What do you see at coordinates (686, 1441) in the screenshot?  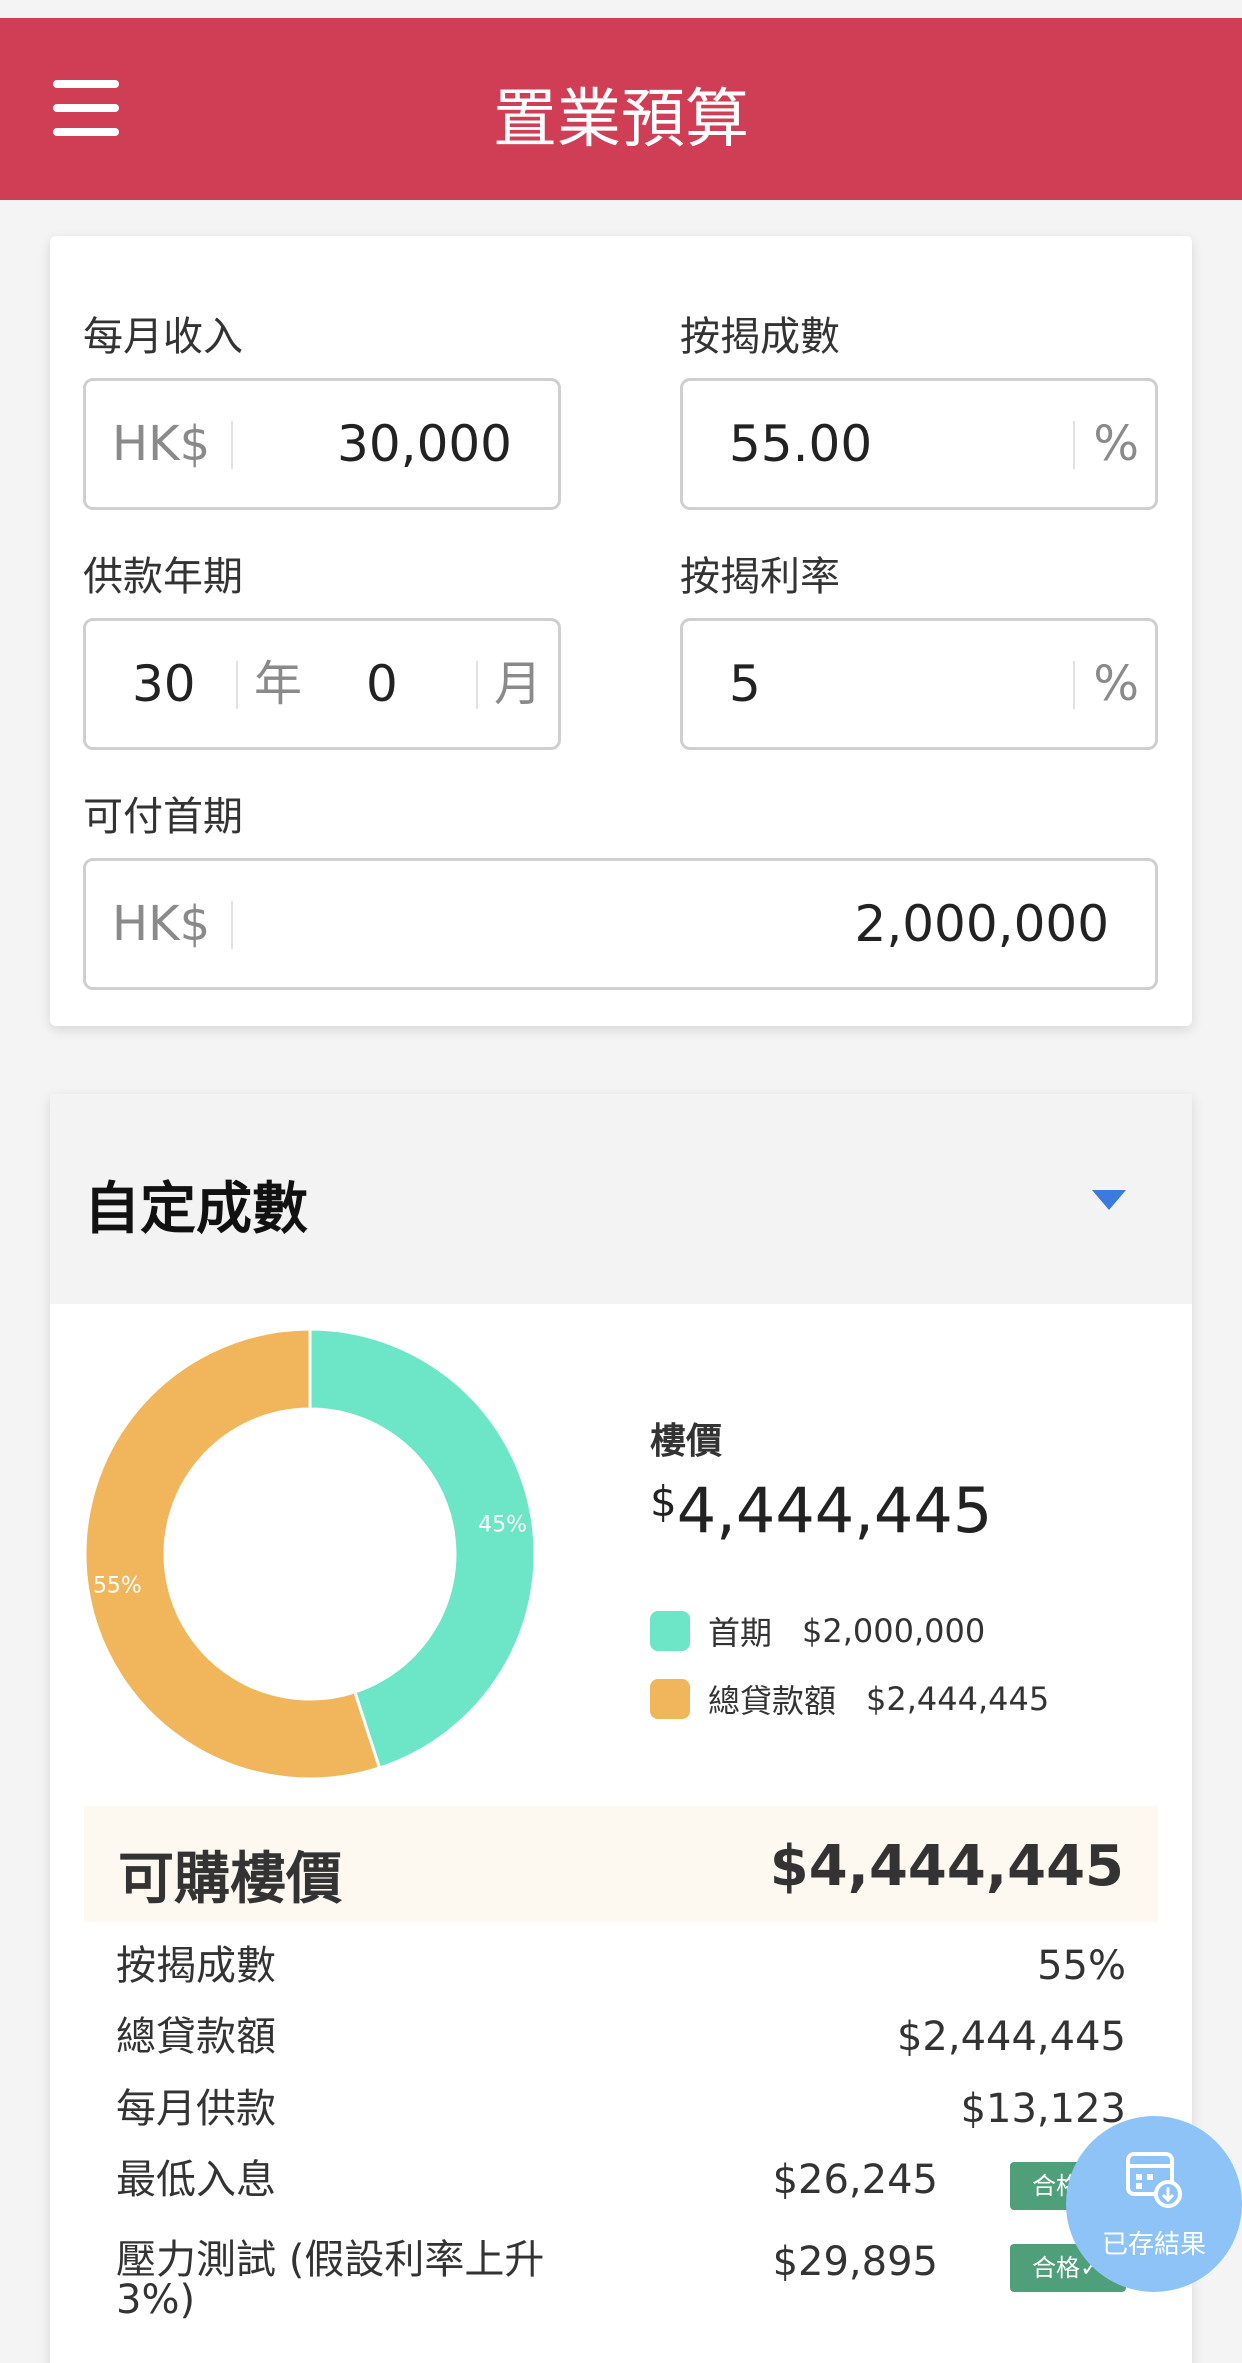 I see `legend-title: 樓價` at bounding box center [686, 1441].